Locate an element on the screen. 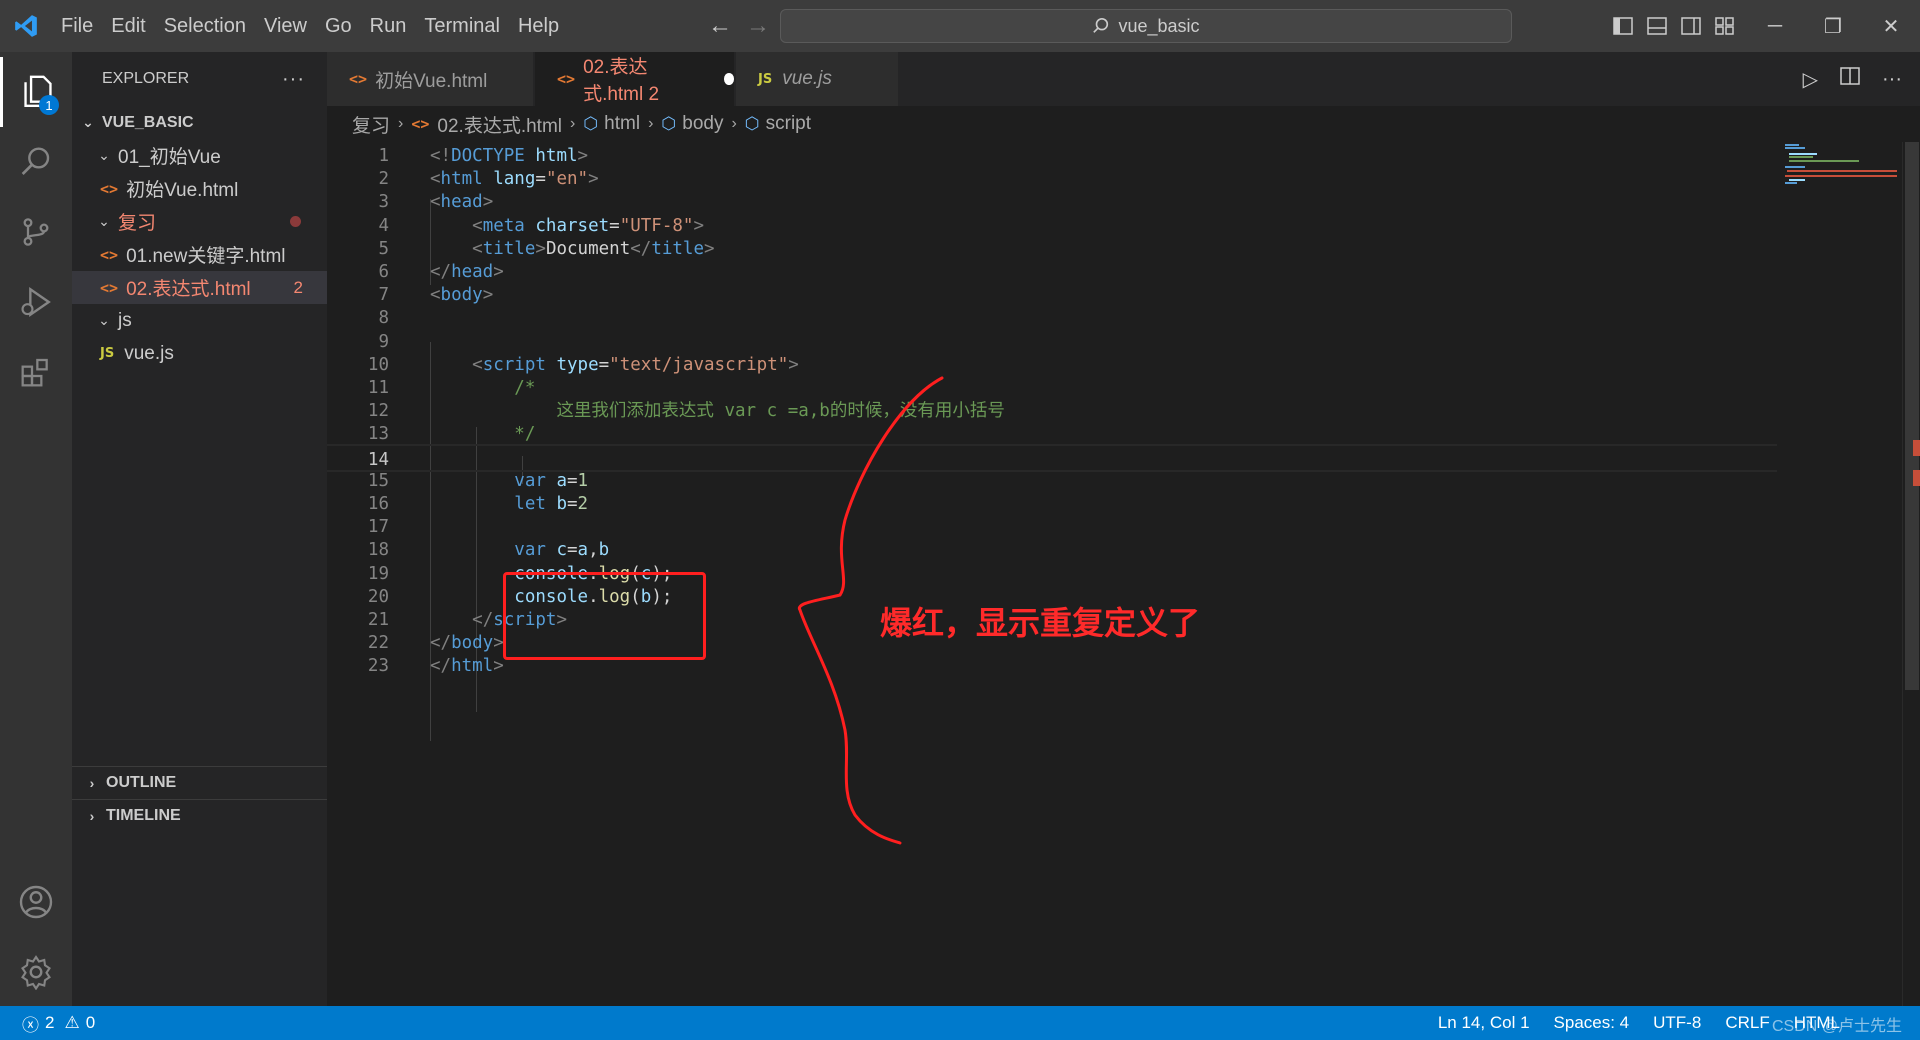 The height and width of the screenshot is (1040, 1920). tab-vue-js: JS vue.js is located at coordinates (817, 79).